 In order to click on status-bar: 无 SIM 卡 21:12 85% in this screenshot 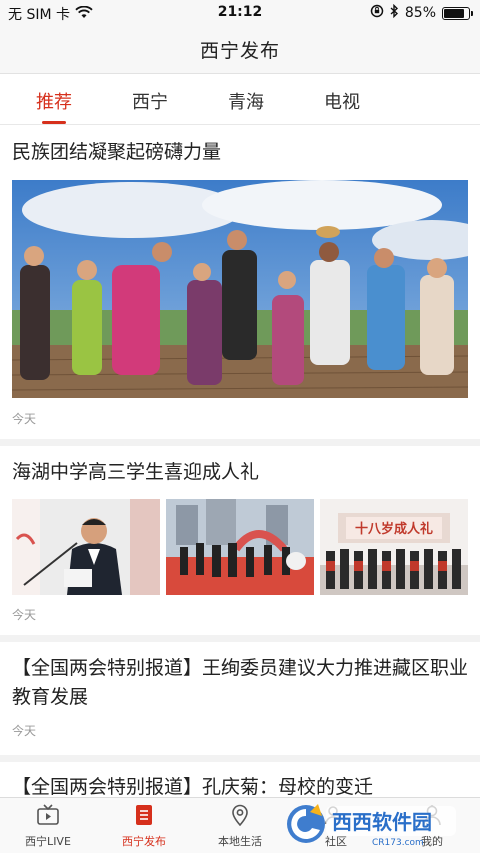, I will do `click(240, 13)`.